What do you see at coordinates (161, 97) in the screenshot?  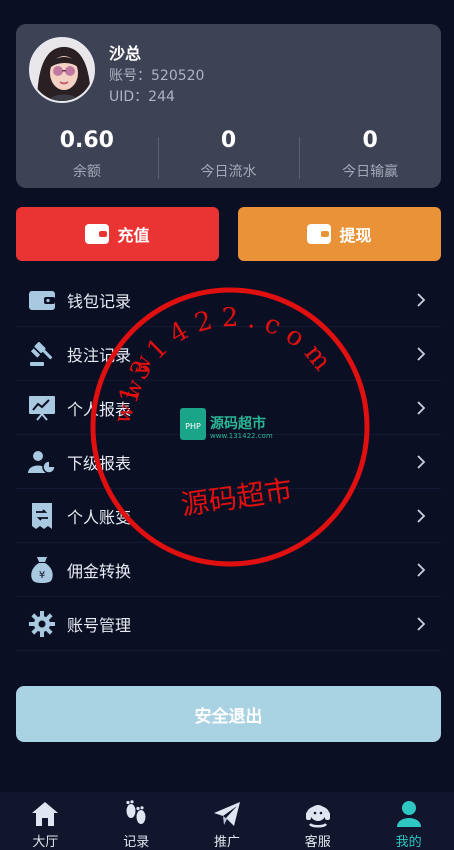 I see `uid-value: 244` at bounding box center [161, 97].